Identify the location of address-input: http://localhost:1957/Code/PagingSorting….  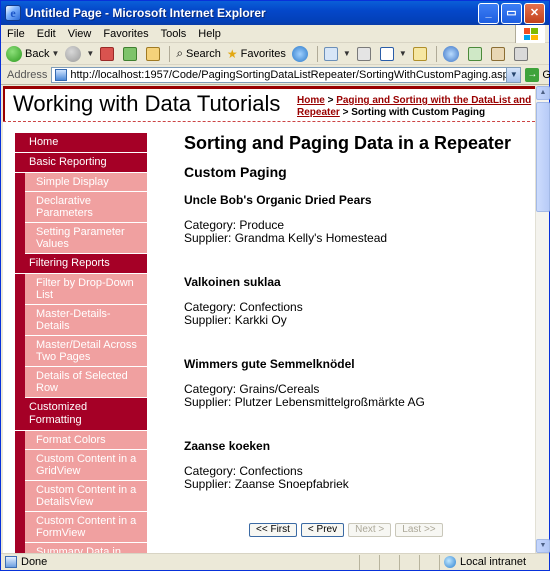
(286, 74).